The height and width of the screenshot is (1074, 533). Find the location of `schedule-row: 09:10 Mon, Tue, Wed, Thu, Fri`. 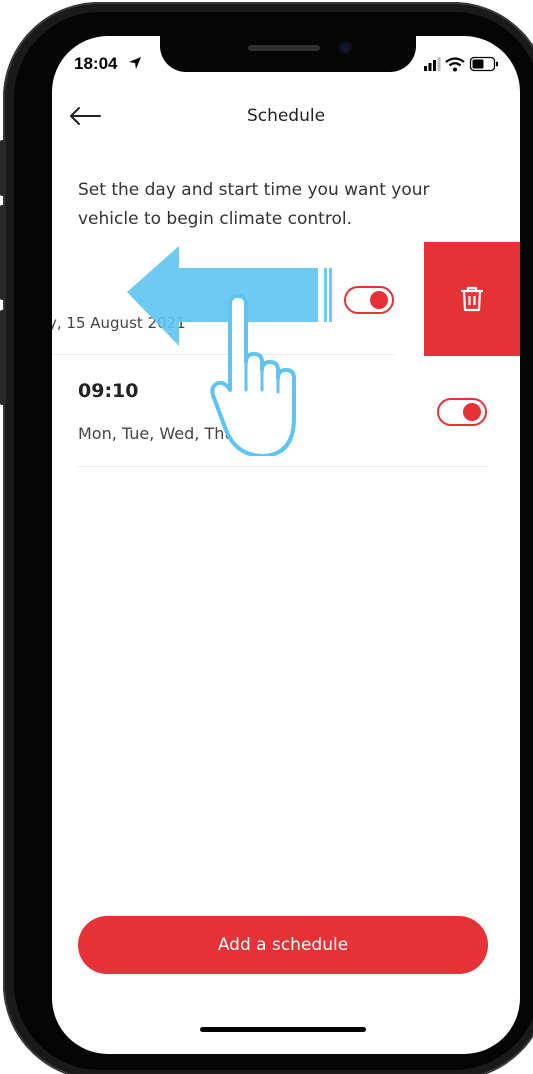

schedule-row: 09:10 Mon, Tue, Wed, Thu, Fri is located at coordinates (286, 418).